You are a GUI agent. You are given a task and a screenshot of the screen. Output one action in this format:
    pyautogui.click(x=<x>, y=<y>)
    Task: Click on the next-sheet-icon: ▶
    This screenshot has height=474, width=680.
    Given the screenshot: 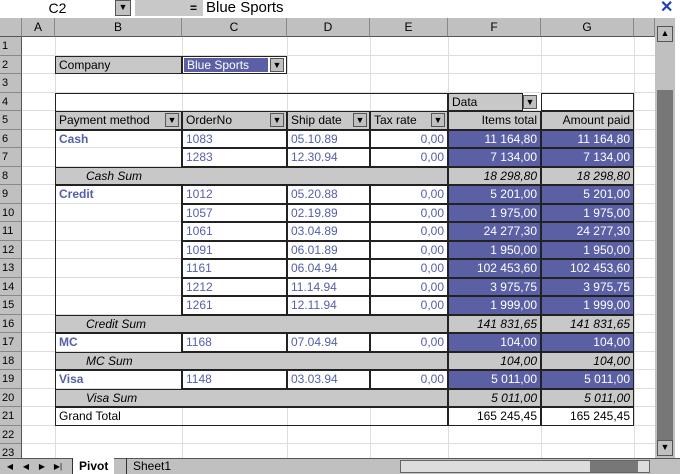 What is the action you would take?
    pyautogui.click(x=42, y=466)
    